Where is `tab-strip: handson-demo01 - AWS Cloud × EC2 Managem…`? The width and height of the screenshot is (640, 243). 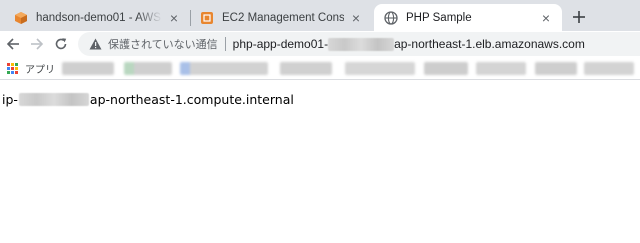 tab-strip: handson-demo01 - AWS Cloud × EC2 Managem… is located at coordinates (320, 15).